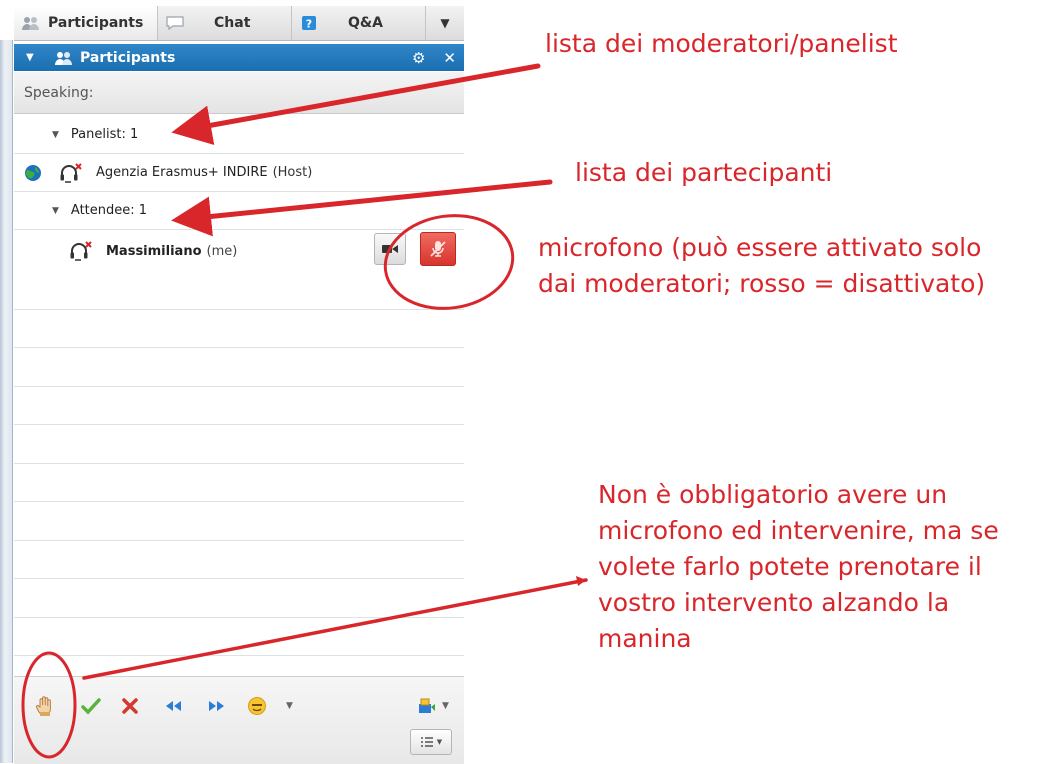  Describe the element at coordinates (449, 58) in the screenshot. I see `close-icon: ✕` at that location.